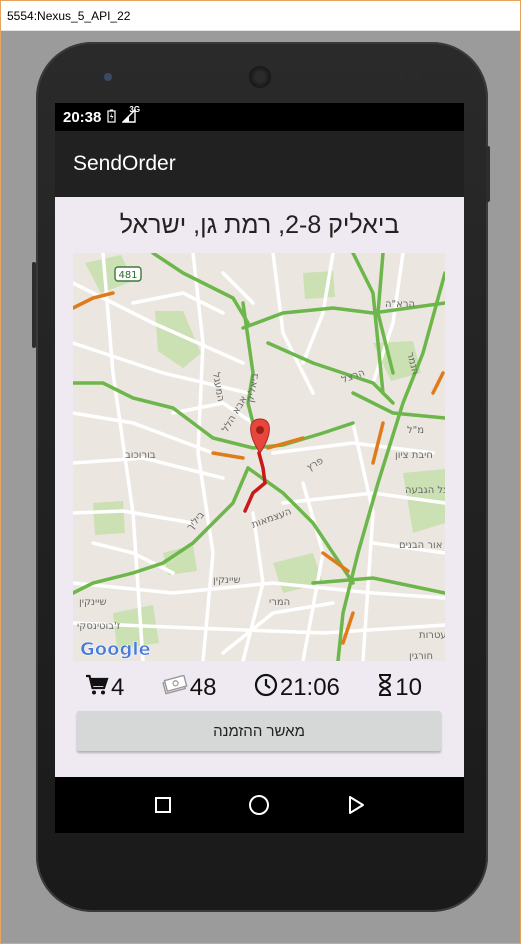 The width and height of the screenshot is (521, 944). I want to click on status-time: 20:38, so click(82, 117).